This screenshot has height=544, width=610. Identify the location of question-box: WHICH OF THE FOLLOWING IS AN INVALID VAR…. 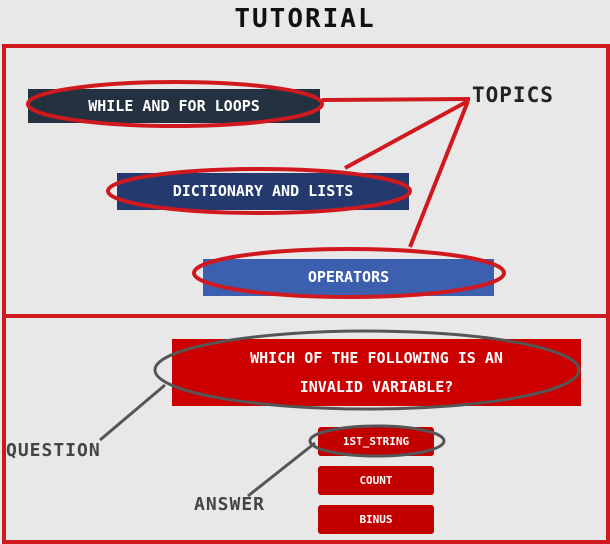
(376, 372).